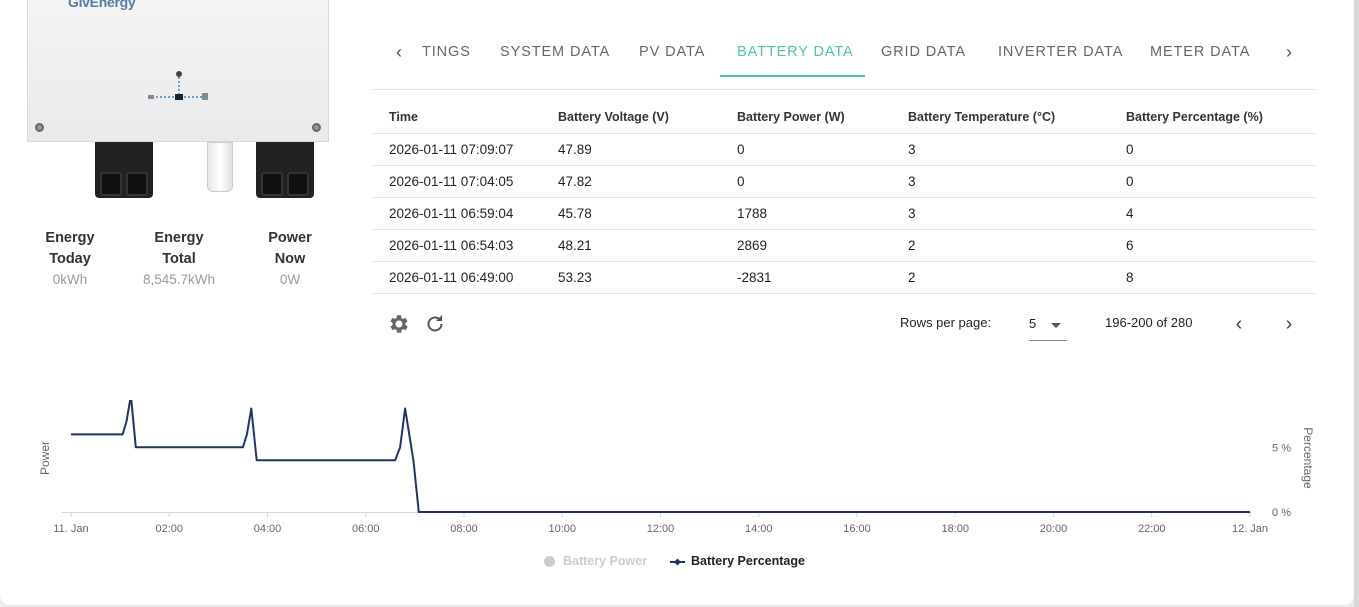 This screenshot has width=1359, height=607. I want to click on cell-time: 2026-01-11 06:49:00, so click(451, 277).